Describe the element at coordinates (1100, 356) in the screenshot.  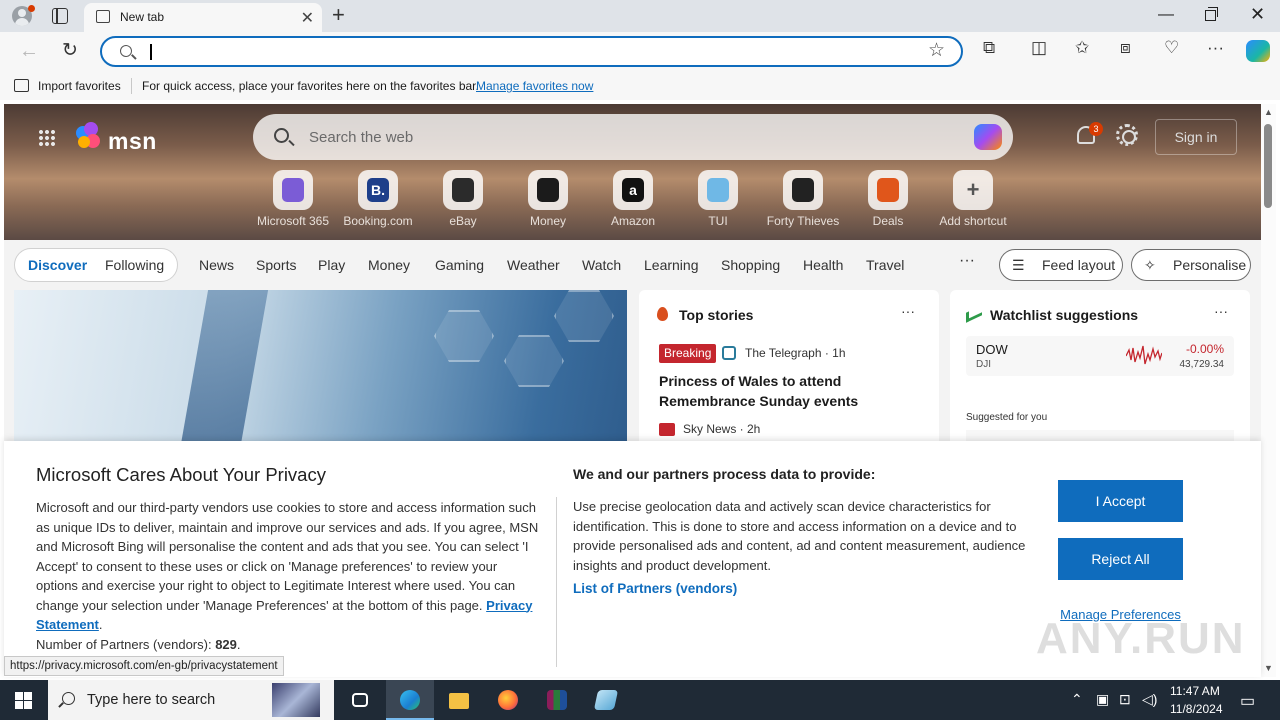
I see `stock-row: DOW DJI -0.00% 43,729.34` at that location.